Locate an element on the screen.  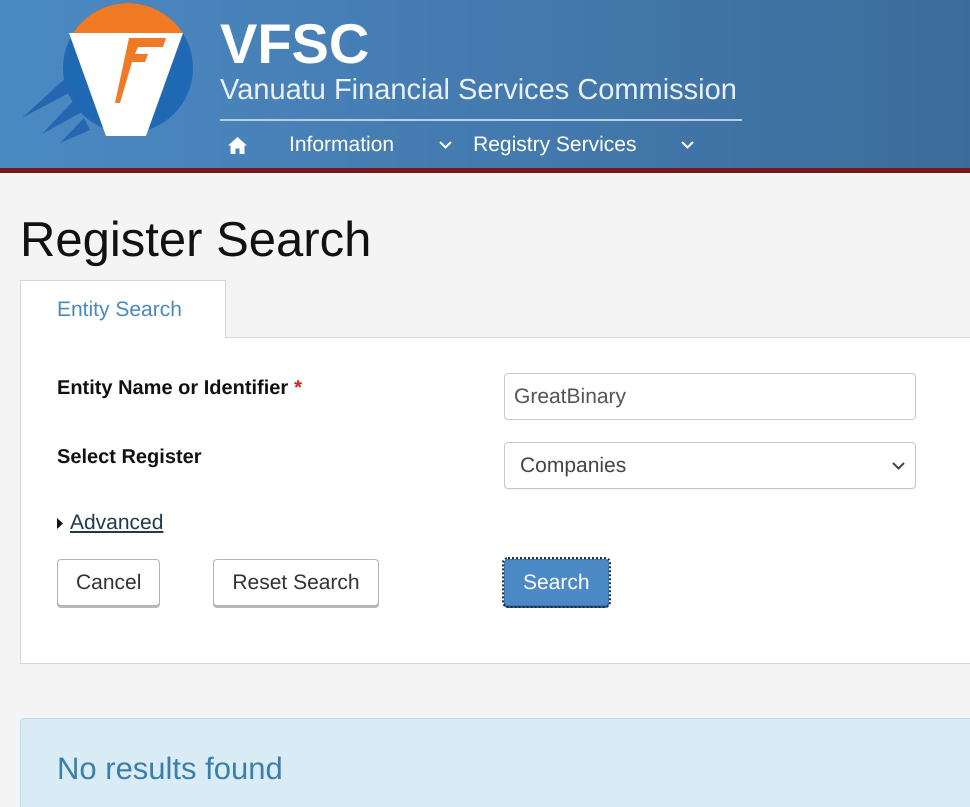
entity-name-field: GreatBinary is located at coordinates (710, 396).